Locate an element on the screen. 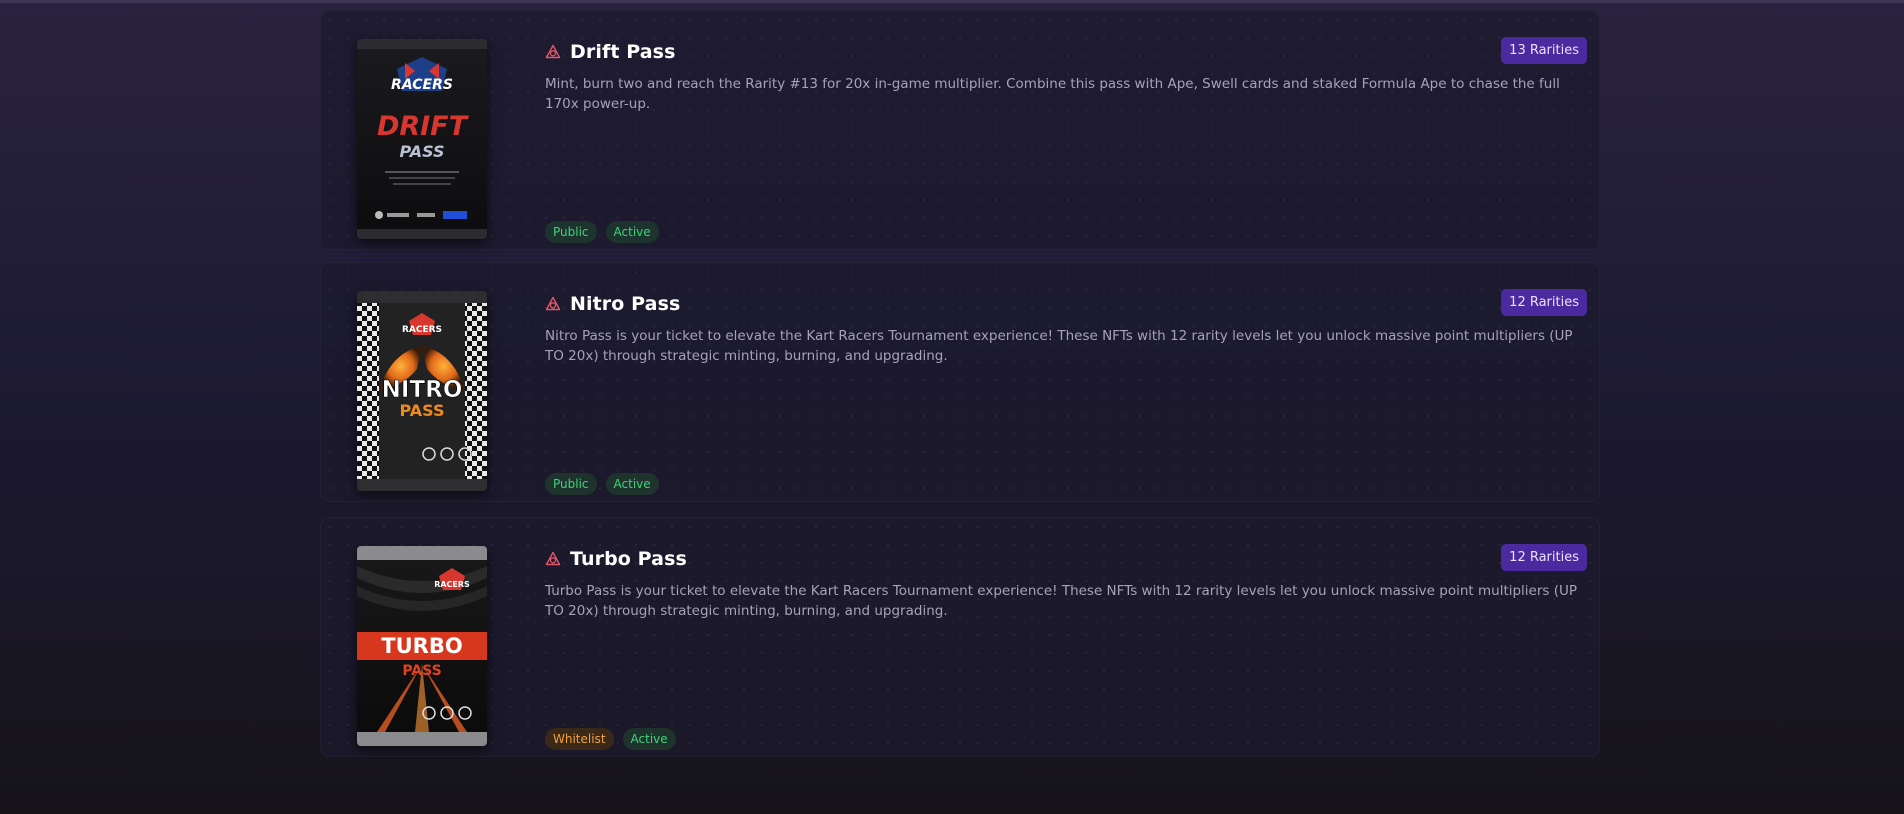  turbo-pack-image: RACERS TURBO PASS is located at coordinates (422, 646).